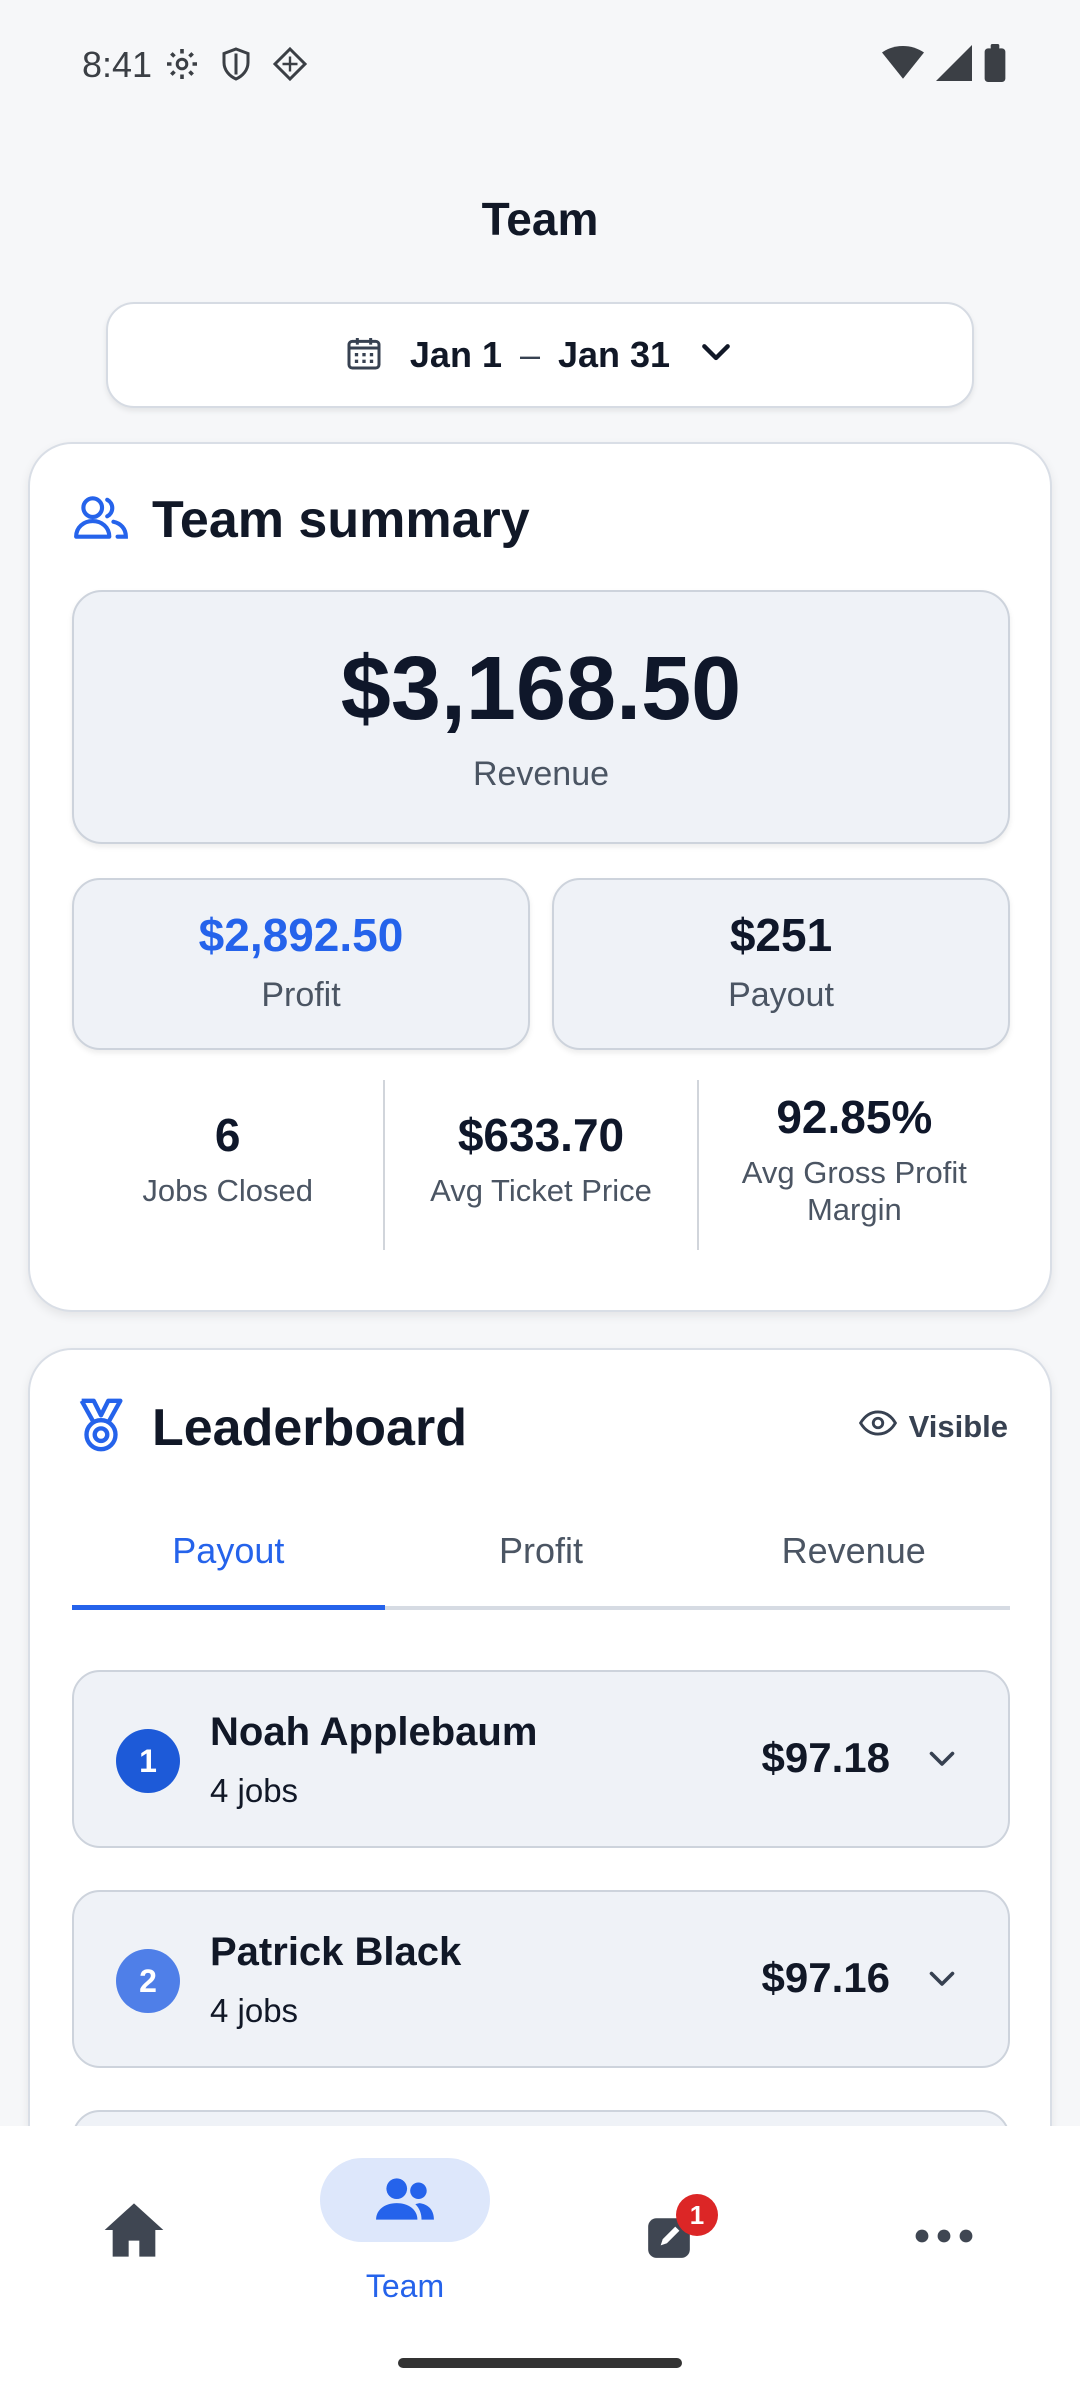 The image size is (1080, 2400). I want to click on home-icon, so click(134, 2232).